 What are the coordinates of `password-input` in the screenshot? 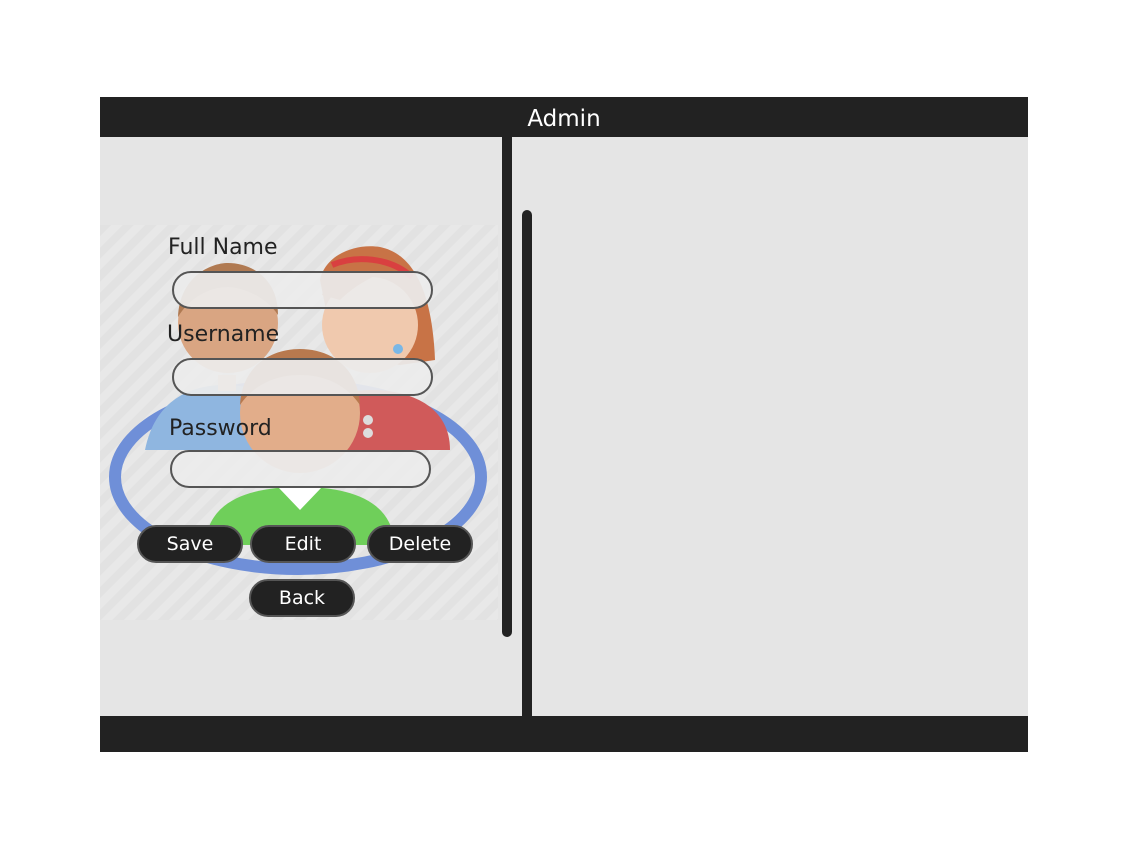 It's located at (300, 469).